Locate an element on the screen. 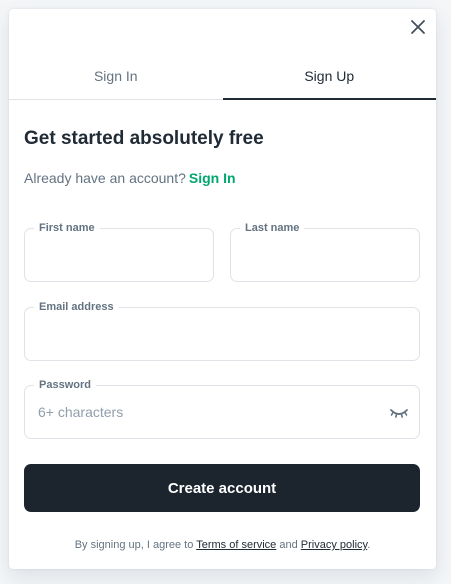 The width and height of the screenshot is (451, 584). terms-and: and is located at coordinates (288, 545).